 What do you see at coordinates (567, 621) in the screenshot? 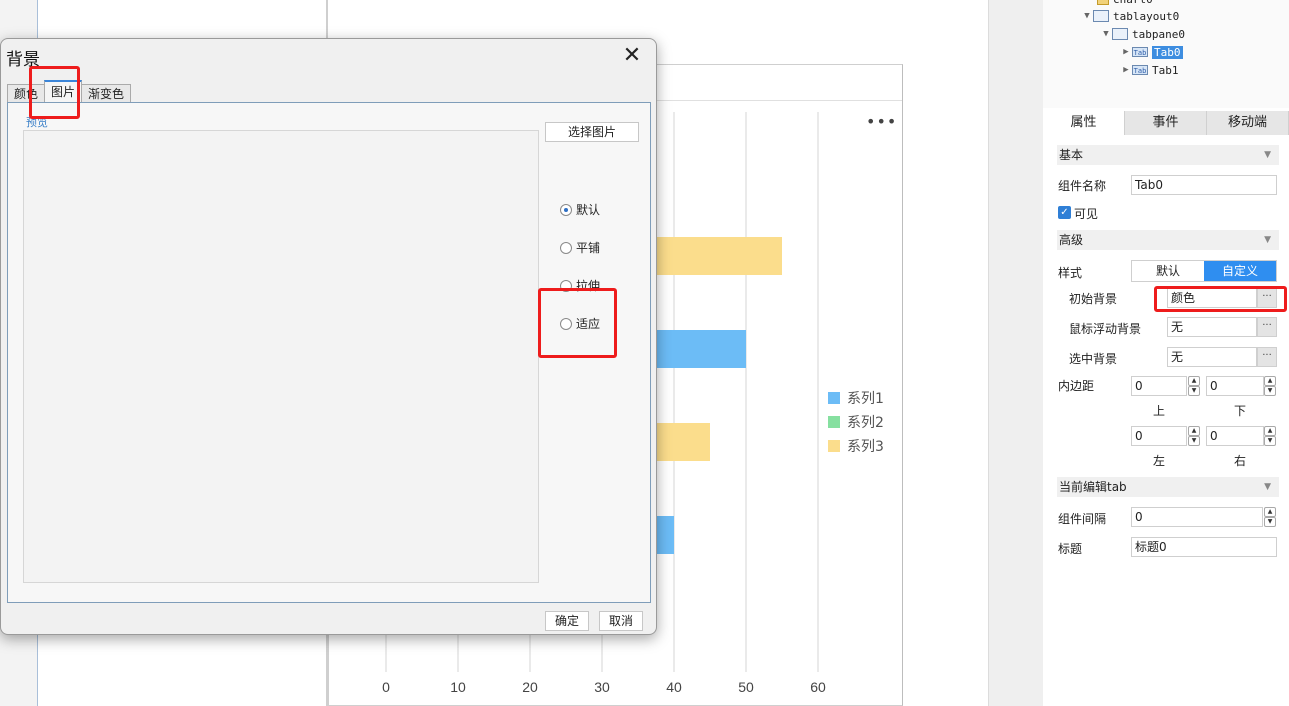
I see `ok-button: 确定` at bounding box center [567, 621].